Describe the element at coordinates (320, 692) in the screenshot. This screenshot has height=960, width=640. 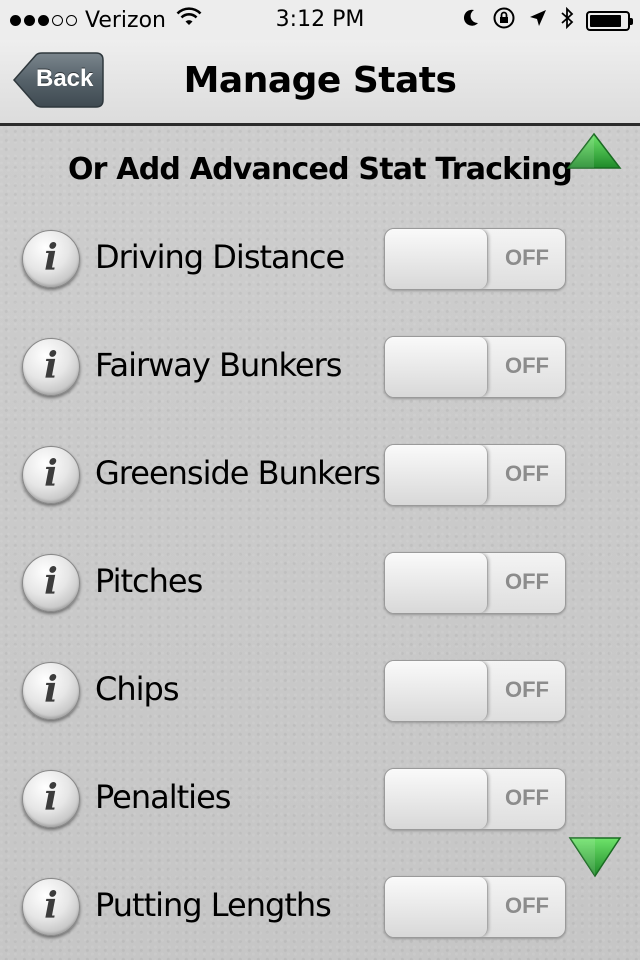
I see `stat-row: i Chips OFF` at that location.